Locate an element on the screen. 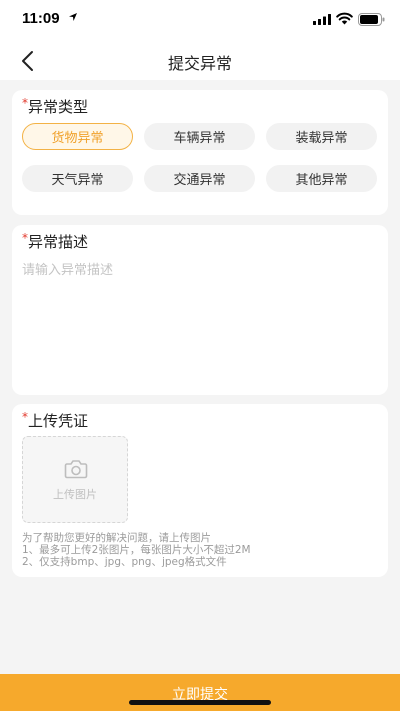 Image resolution: width=400 pixels, height=711 pixels. exception-type-label: 异常类型 is located at coordinates (58, 107).